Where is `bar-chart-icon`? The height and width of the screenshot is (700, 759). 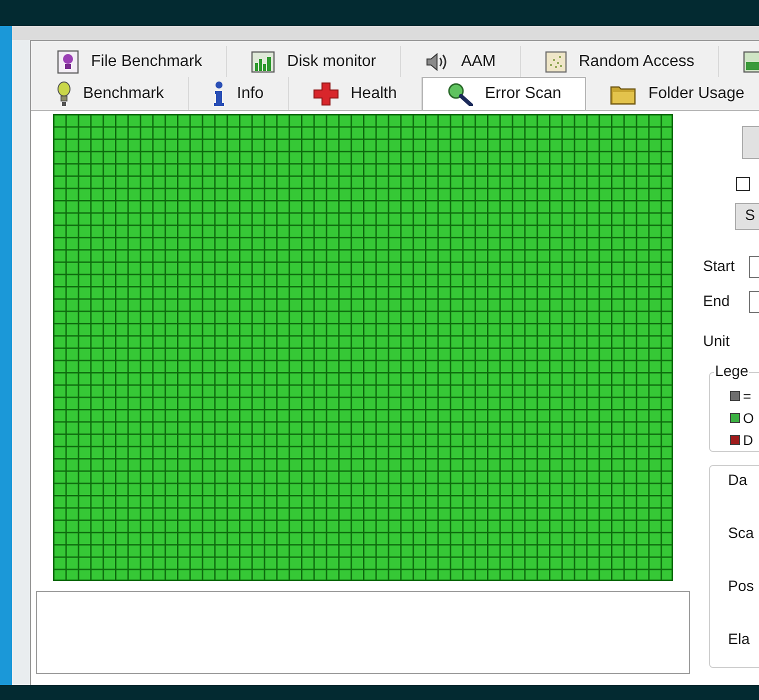 bar-chart-icon is located at coordinates (263, 61).